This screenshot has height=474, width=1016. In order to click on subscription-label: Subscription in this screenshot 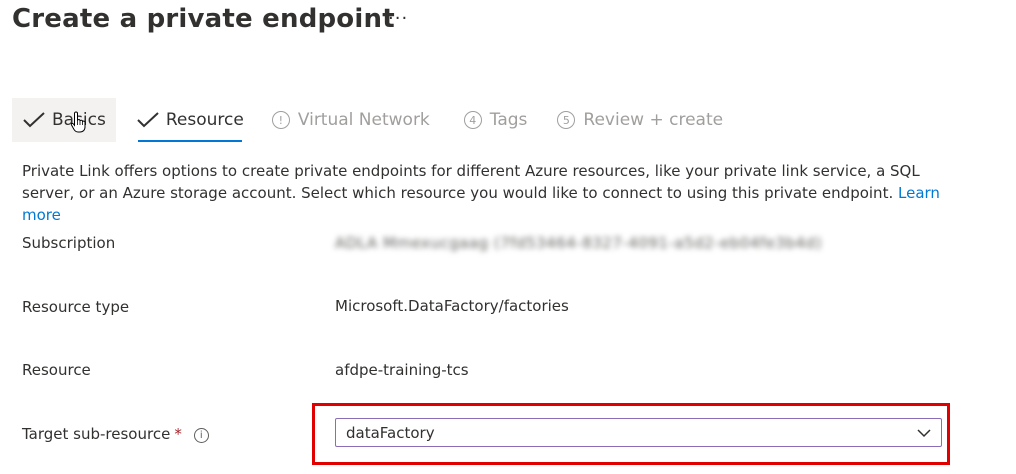, I will do `click(69, 243)`.